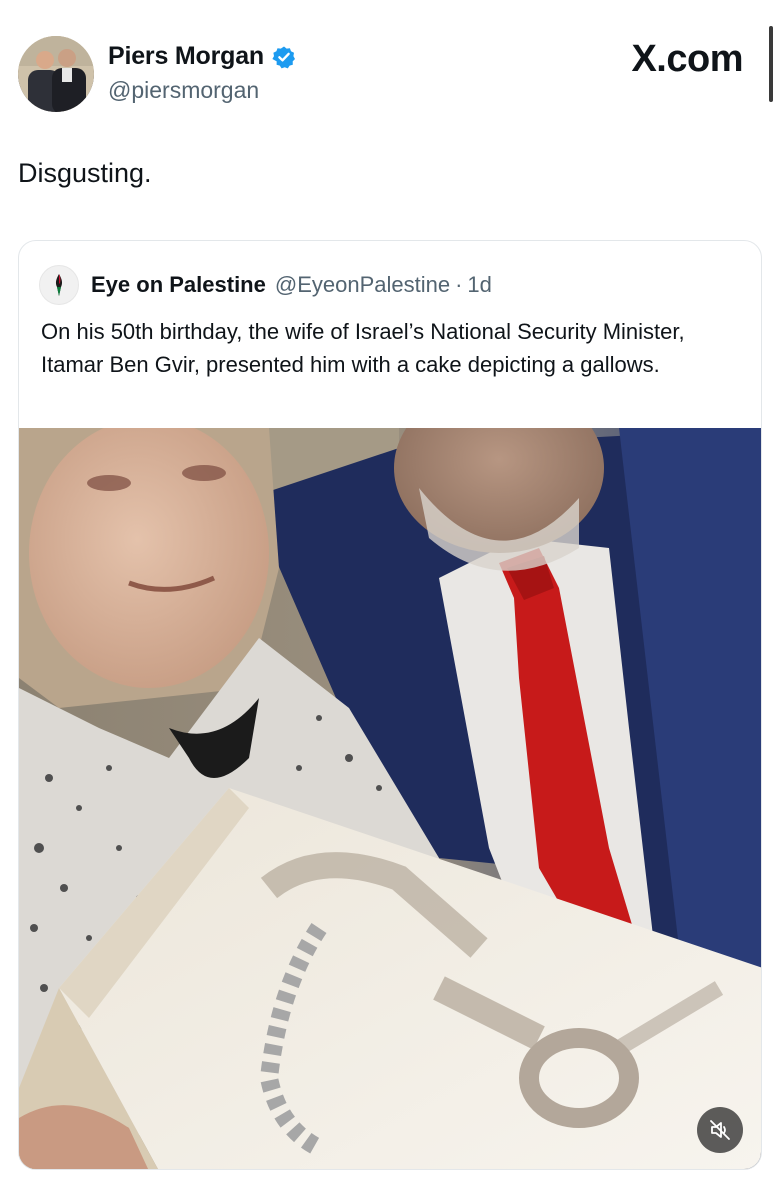  I want to click on author-handle: @piersmorgan, so click(202, 90).